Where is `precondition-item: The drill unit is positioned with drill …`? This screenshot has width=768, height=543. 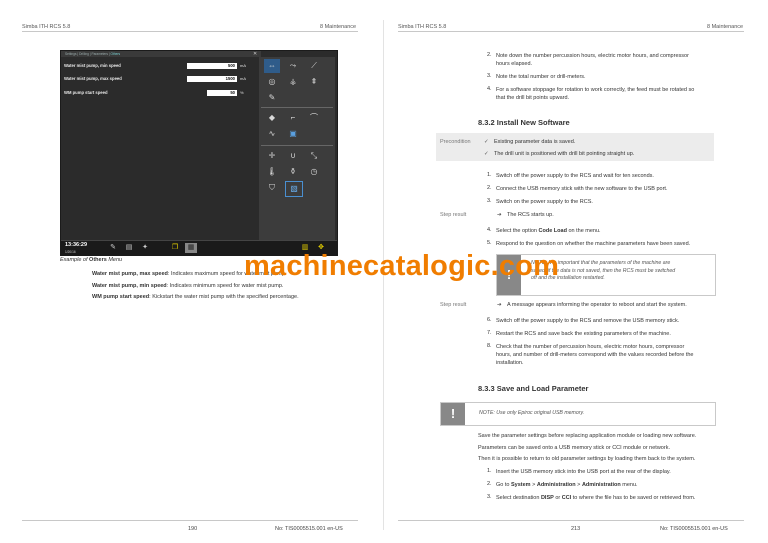
precondition-item: The drill unit is positioned with drill … is located at coordinates (564, 154).